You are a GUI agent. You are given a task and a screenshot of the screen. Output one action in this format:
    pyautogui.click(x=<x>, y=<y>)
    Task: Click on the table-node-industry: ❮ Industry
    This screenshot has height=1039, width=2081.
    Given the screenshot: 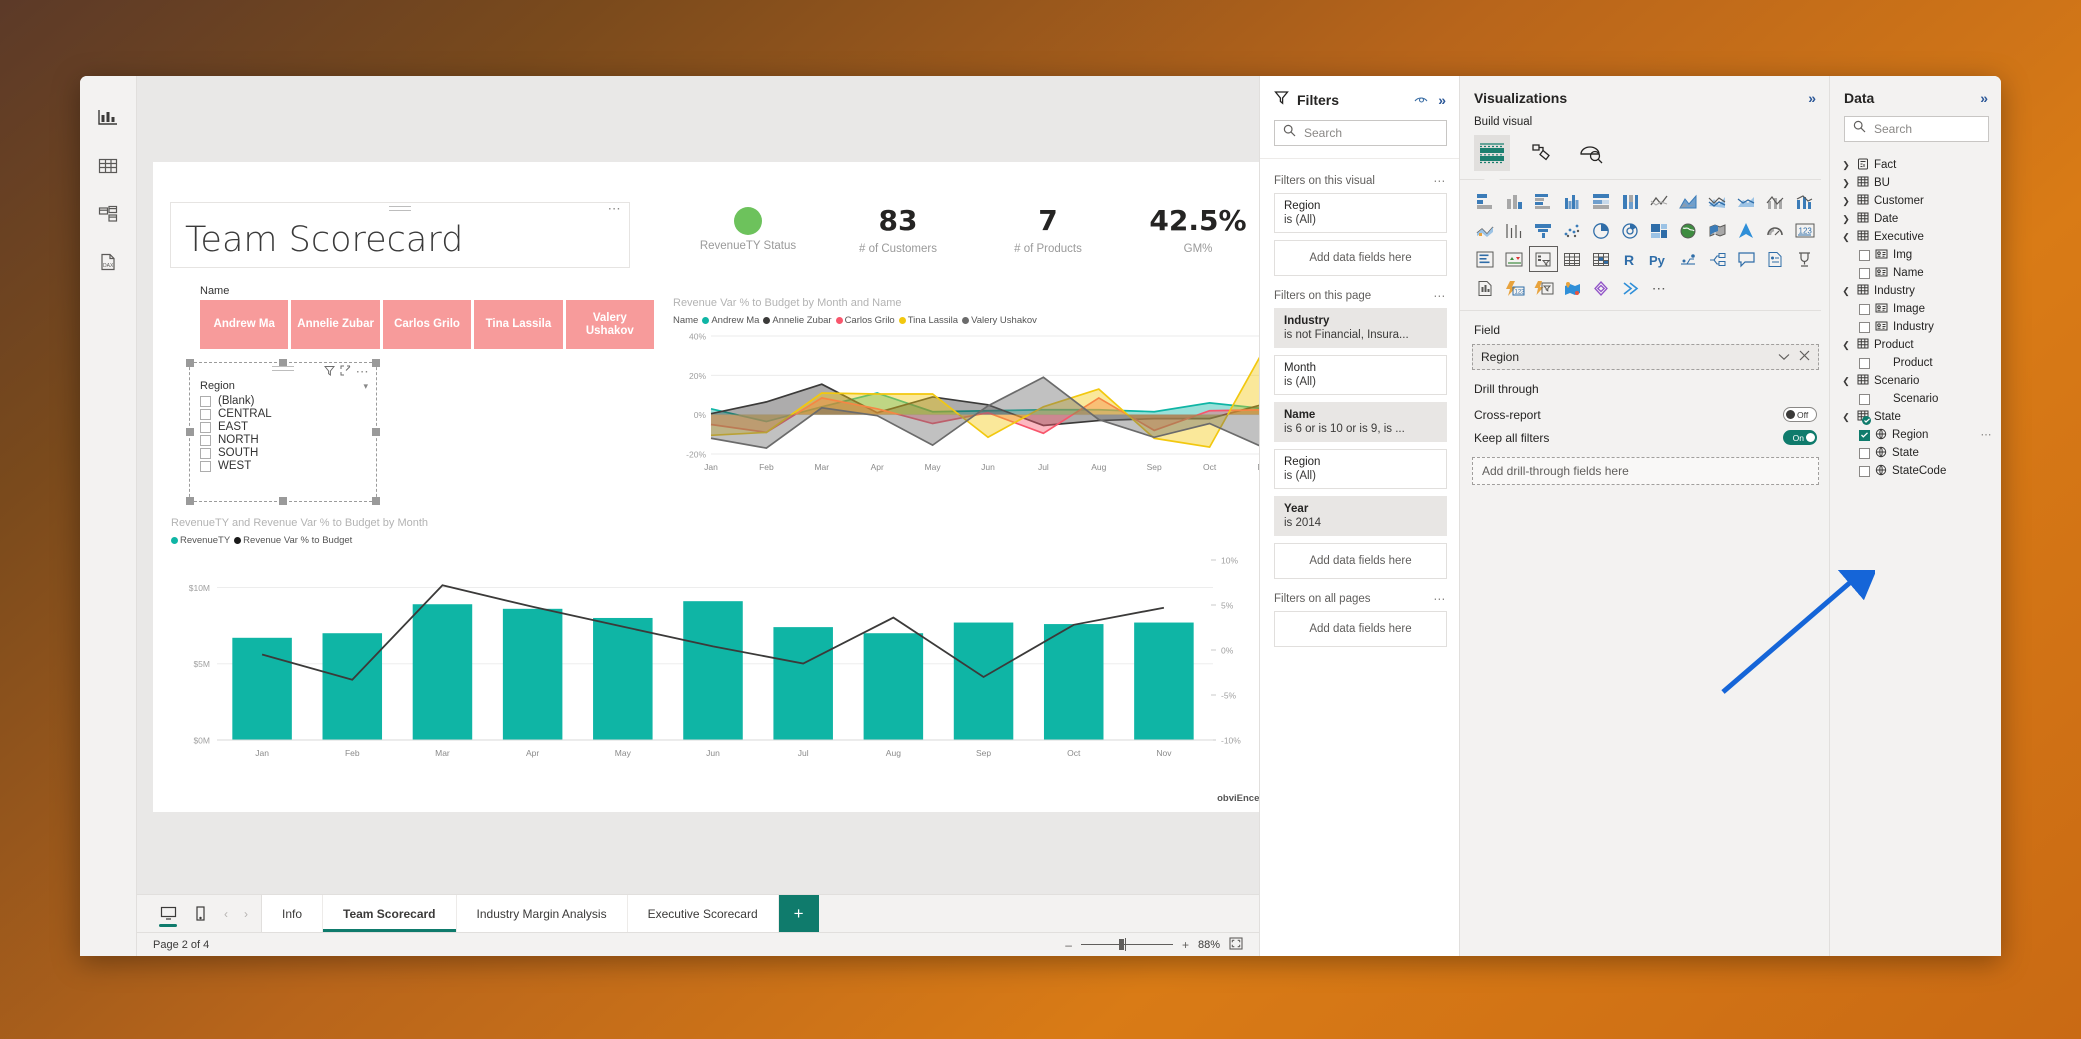 What is the action you would take?
    pyautogui.click(x=1915, y=291)
    